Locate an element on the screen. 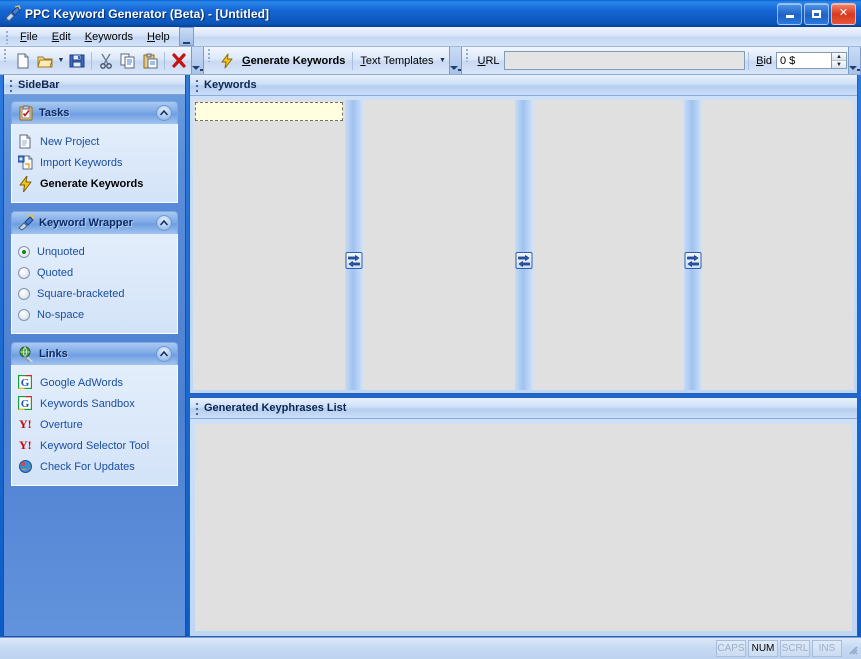 This screenshot has height=659, width=861. paste-button is located at coordinates (150, 61).